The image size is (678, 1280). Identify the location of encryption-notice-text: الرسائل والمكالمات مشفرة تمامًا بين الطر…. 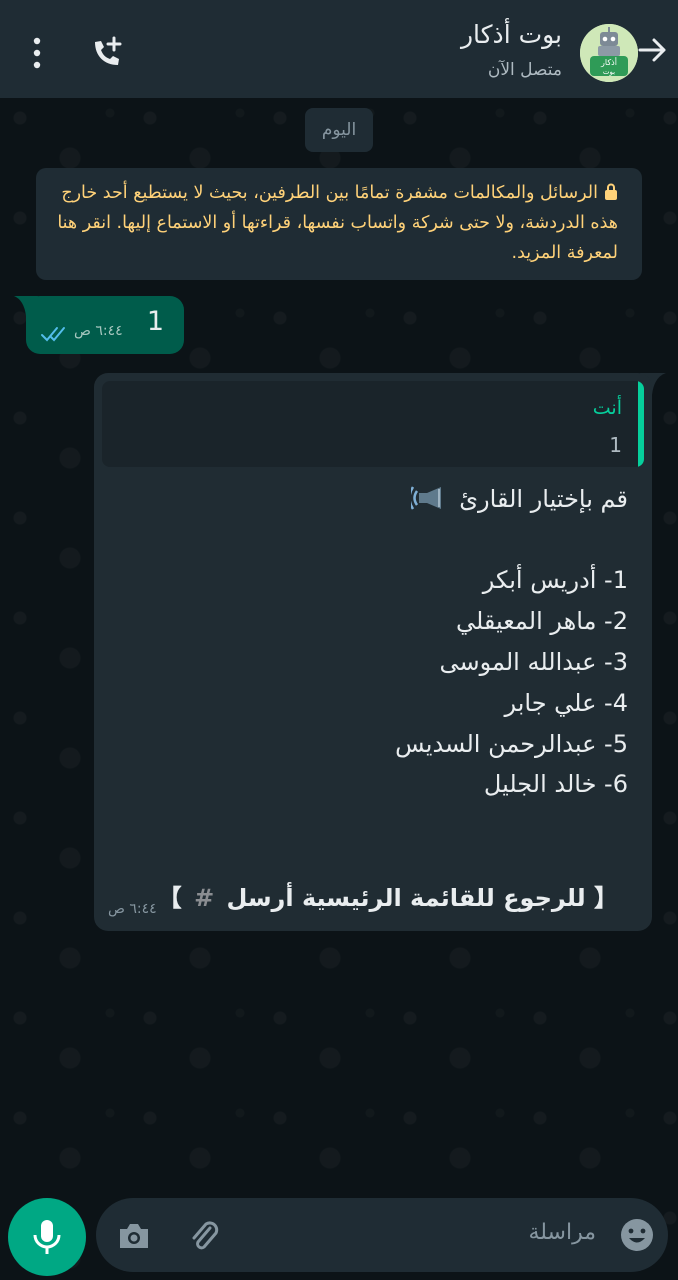
(337, 223).